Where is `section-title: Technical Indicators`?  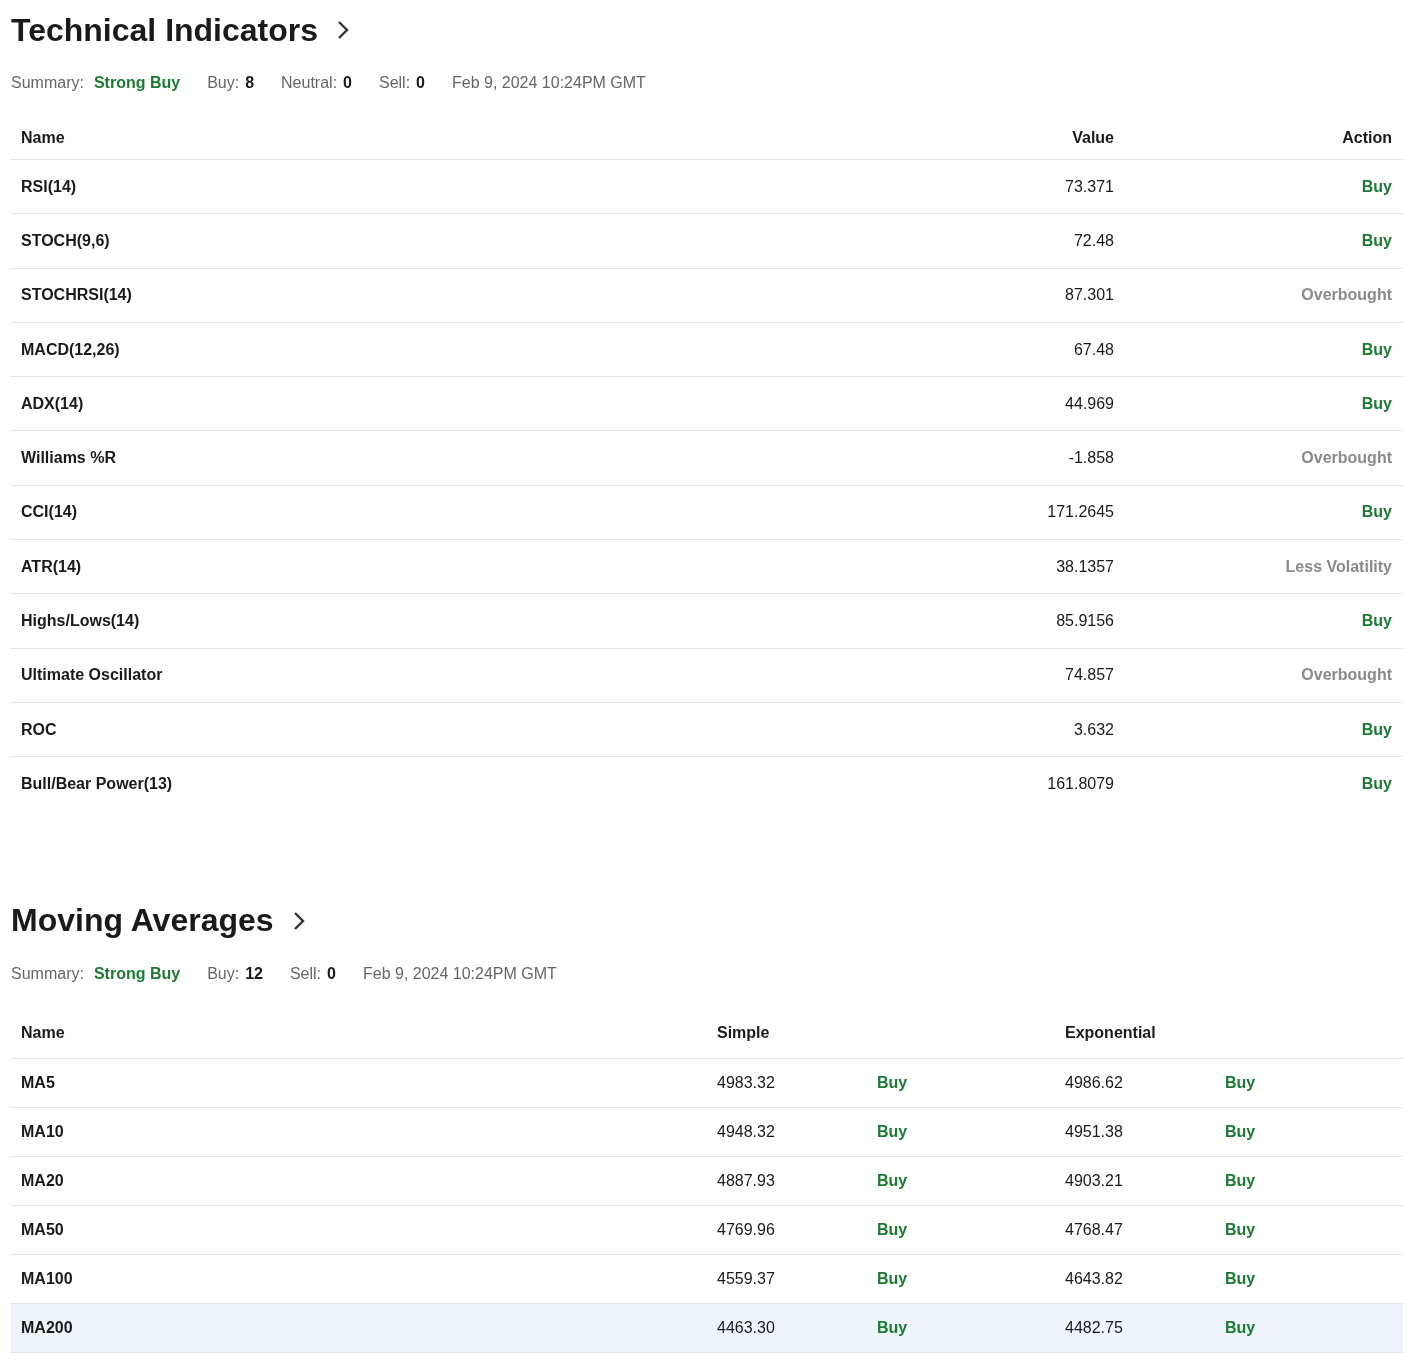
section-title: Technical Indicators is located at coordinates (165, 30).